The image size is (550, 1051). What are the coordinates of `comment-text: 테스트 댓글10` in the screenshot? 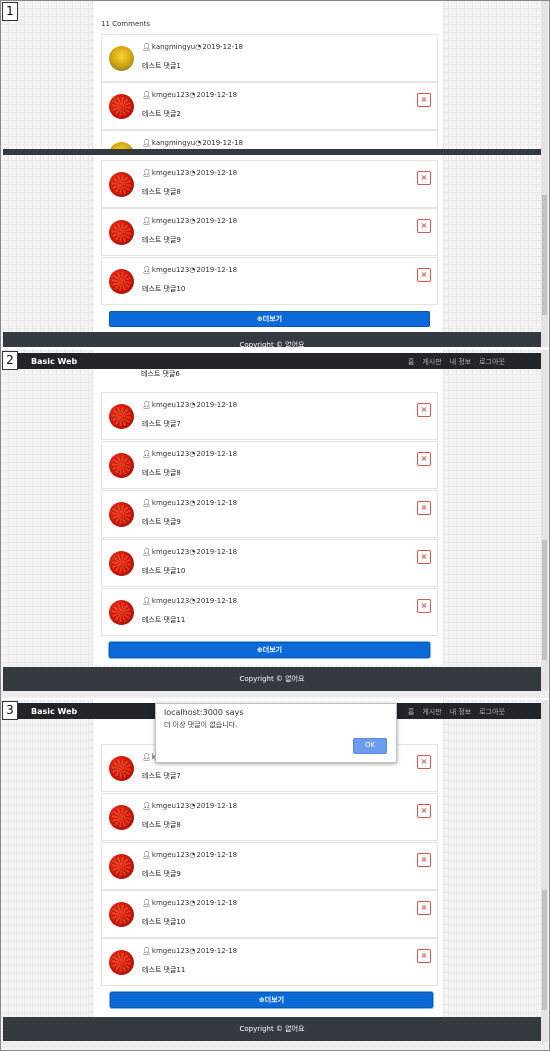 It's located at (164, 922).